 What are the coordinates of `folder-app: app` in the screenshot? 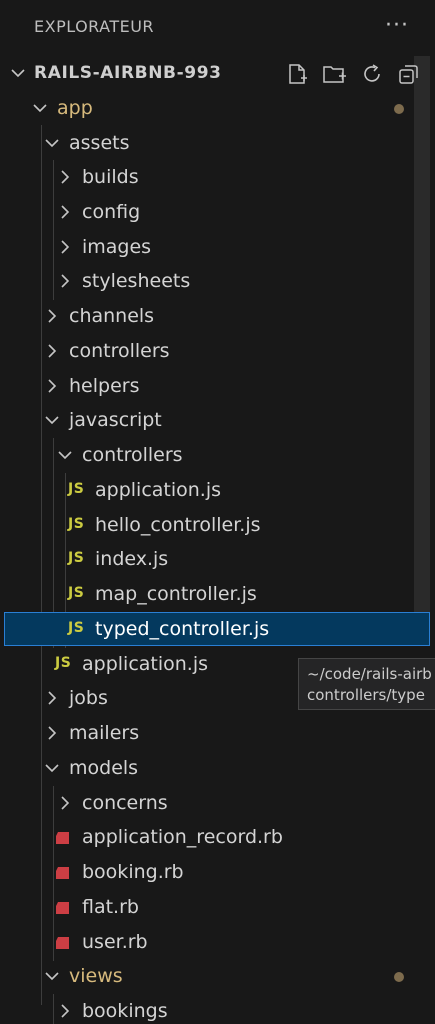 It's located at (217, 108).